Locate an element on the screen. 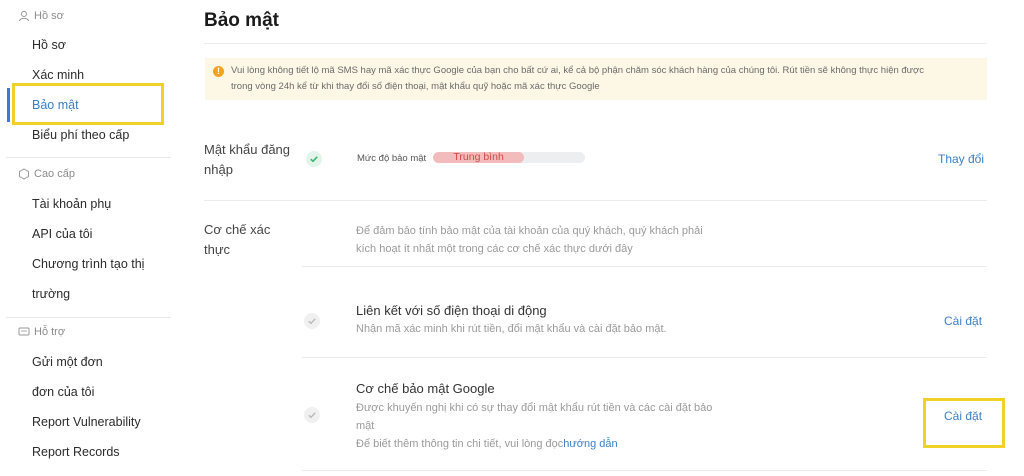 The height and width of the screenshot is (476, 1024). sidebar-item-profile: Hồ sơ is located at coordinates (49, 45).